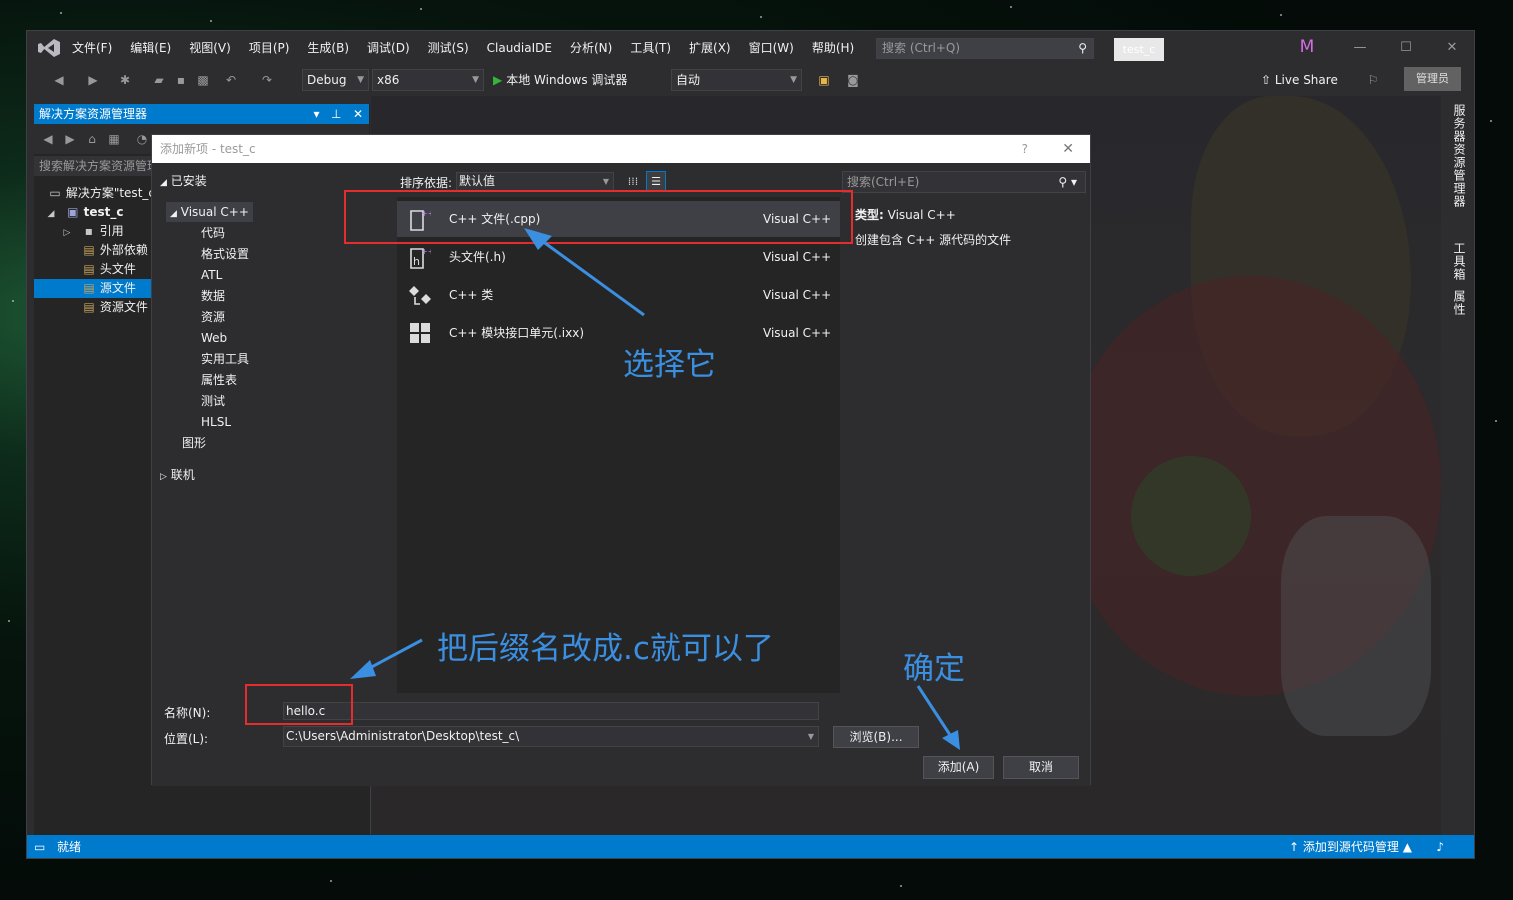 The width and height of the screenshot is (1513, 900). What do you see at coordinates (591, 48) in the screenshot?
I see `menu-analyze: 分析(N)` at bounding box center [591, 48].